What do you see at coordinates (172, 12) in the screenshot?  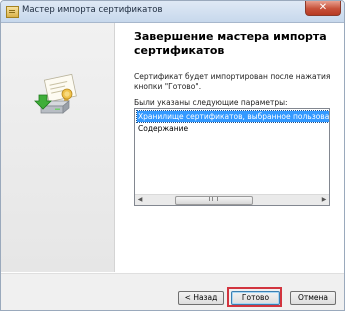 I see `title-bar: Мастер импорта сертификатов ✕` at bounding box center [172, 12].